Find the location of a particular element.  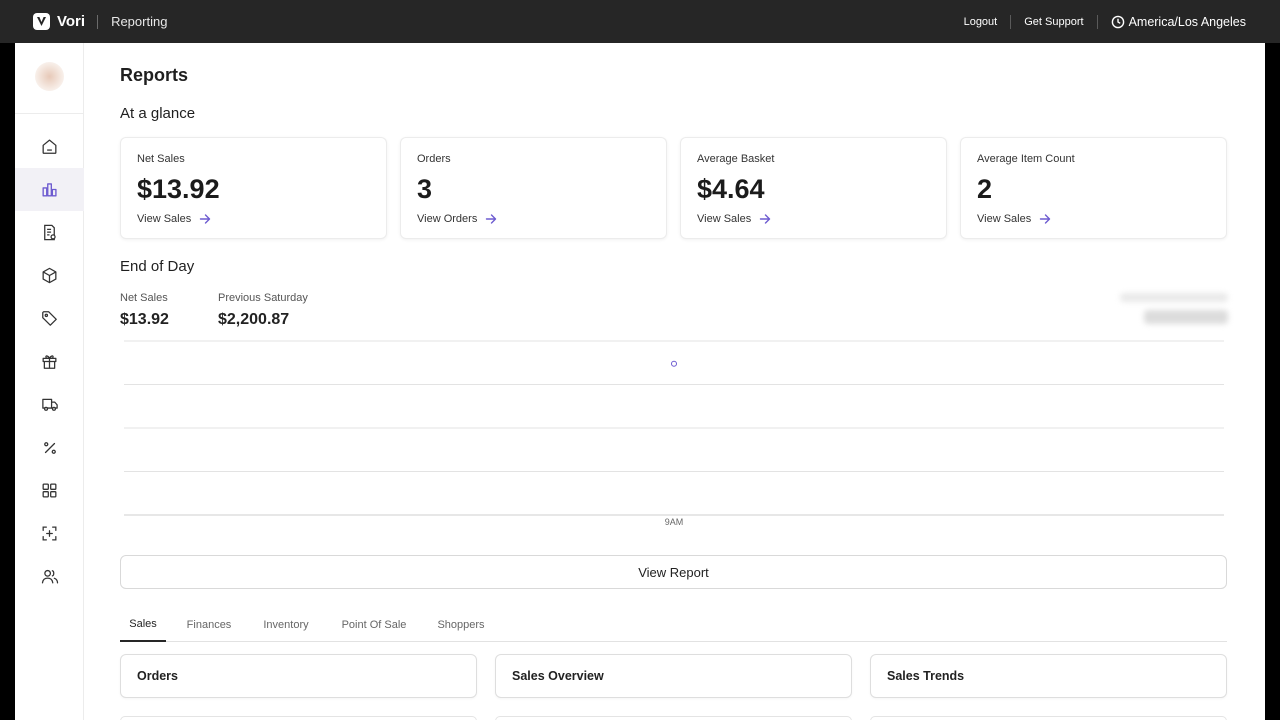

card-label: Net Sales is located at coordinates (161, 159).